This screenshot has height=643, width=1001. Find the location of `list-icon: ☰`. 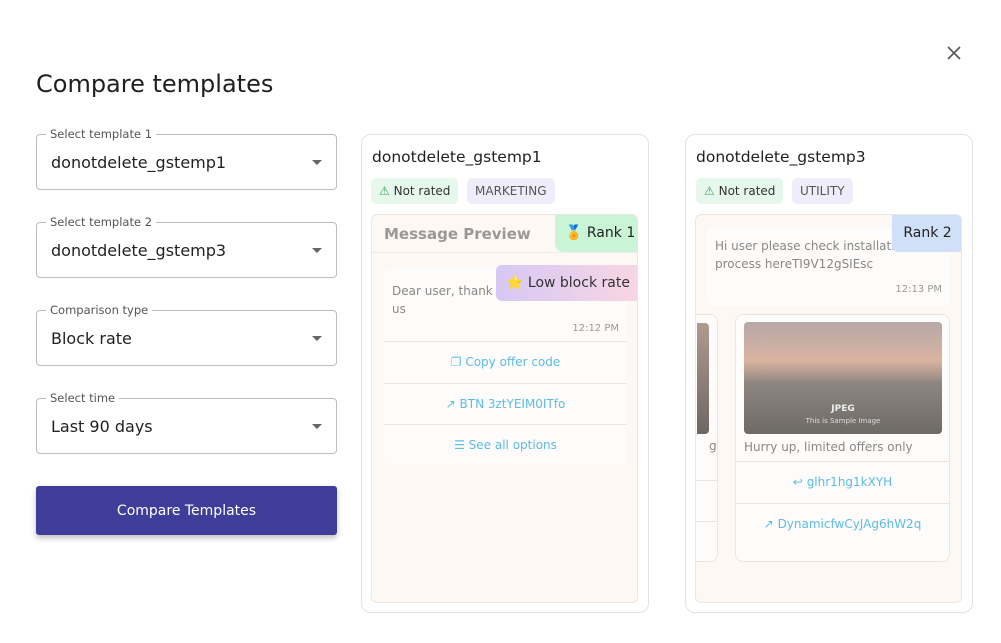

list-icon: ☰ is located at coordinates (459, 445).